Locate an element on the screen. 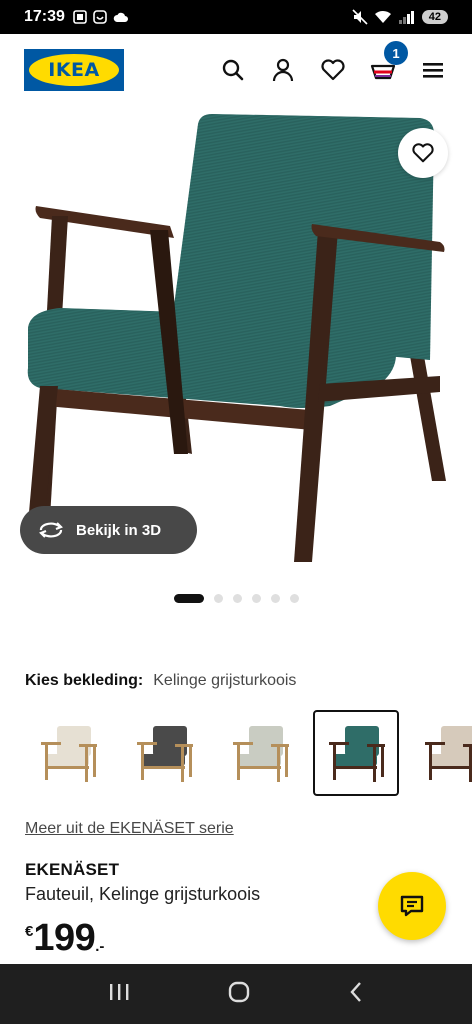 Image resolution: width=472 pixels, height=1024 pixels. logo-text: IKEA is located at coordinates (74, 70).